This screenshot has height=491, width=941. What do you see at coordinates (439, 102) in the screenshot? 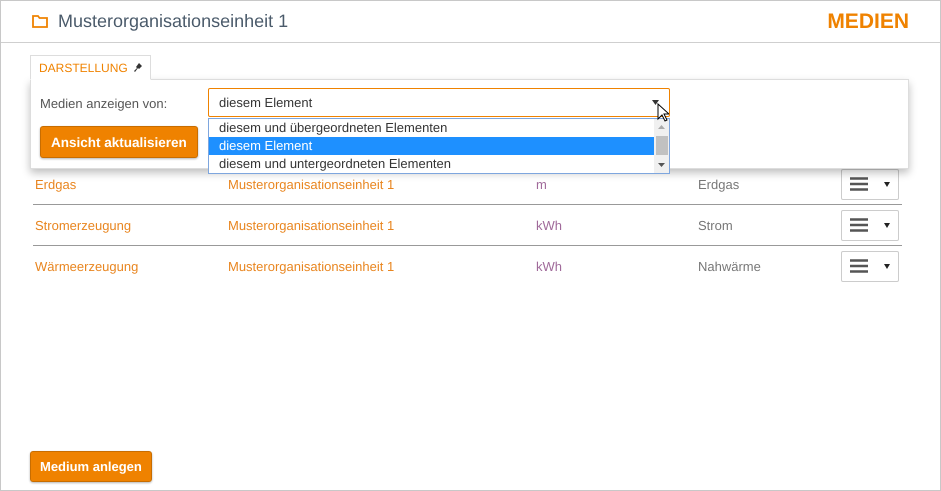
I see `filter-select: diesem Element` at bounding box center [439, 102].